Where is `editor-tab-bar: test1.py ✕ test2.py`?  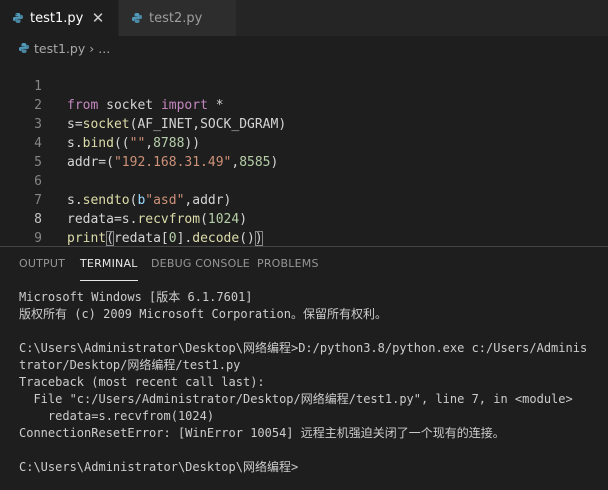 editor-tab-bar: test1.py ✕ test2.py is located at coordinates (304, 18).